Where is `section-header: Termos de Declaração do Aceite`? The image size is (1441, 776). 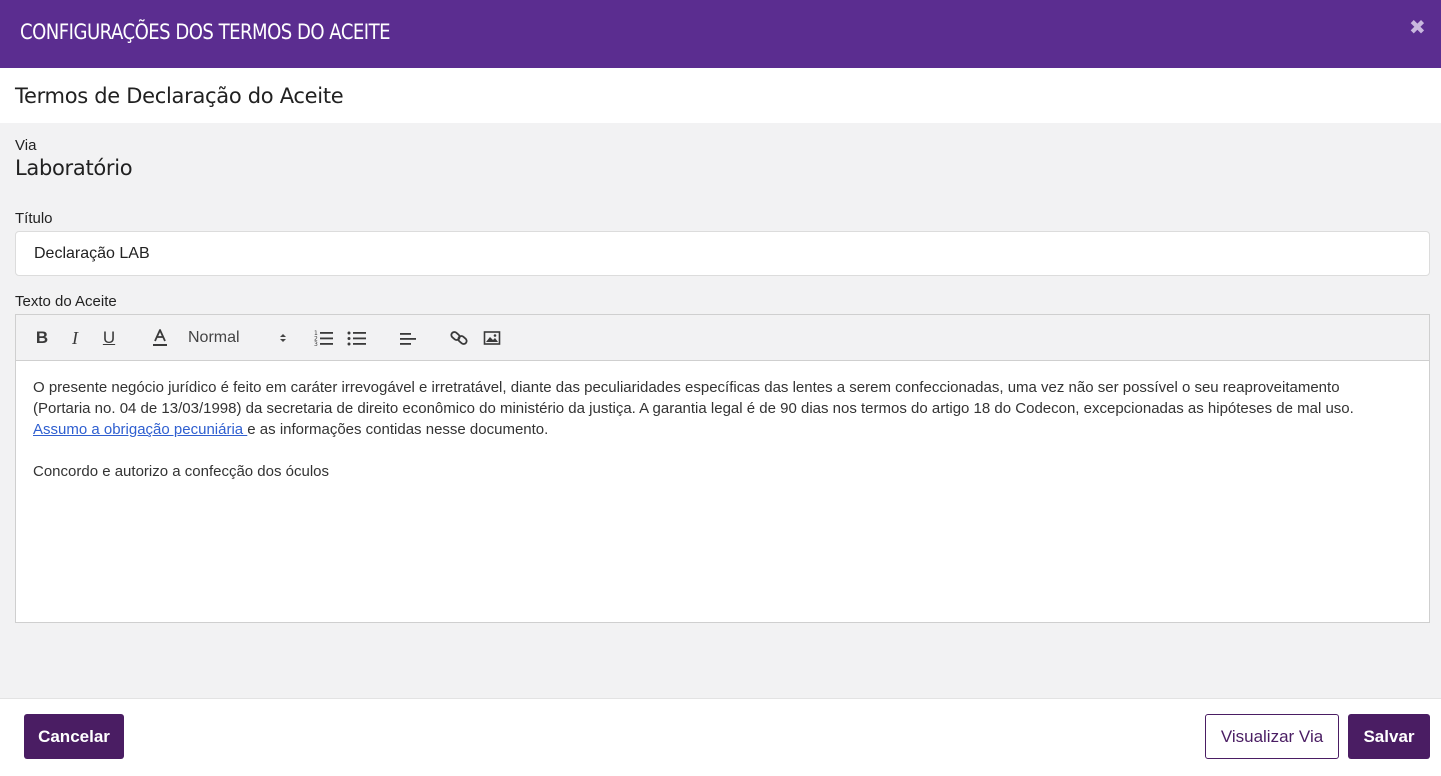
section-header: Termos de Declaração do Aceite is located at coordinates (720, 95).